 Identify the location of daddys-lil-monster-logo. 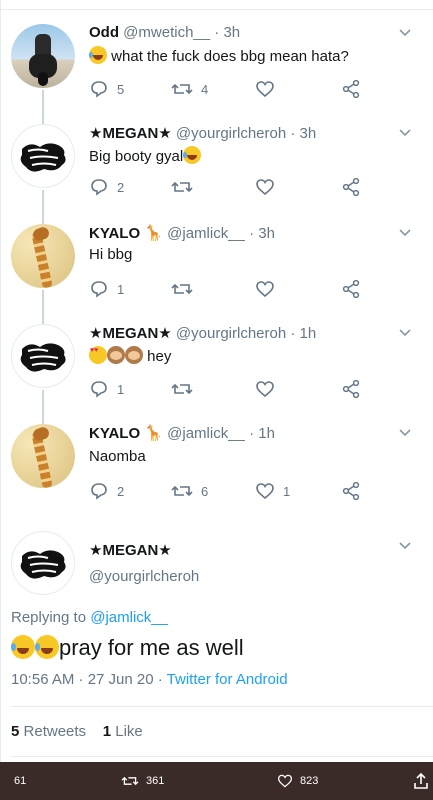
(43, 357).